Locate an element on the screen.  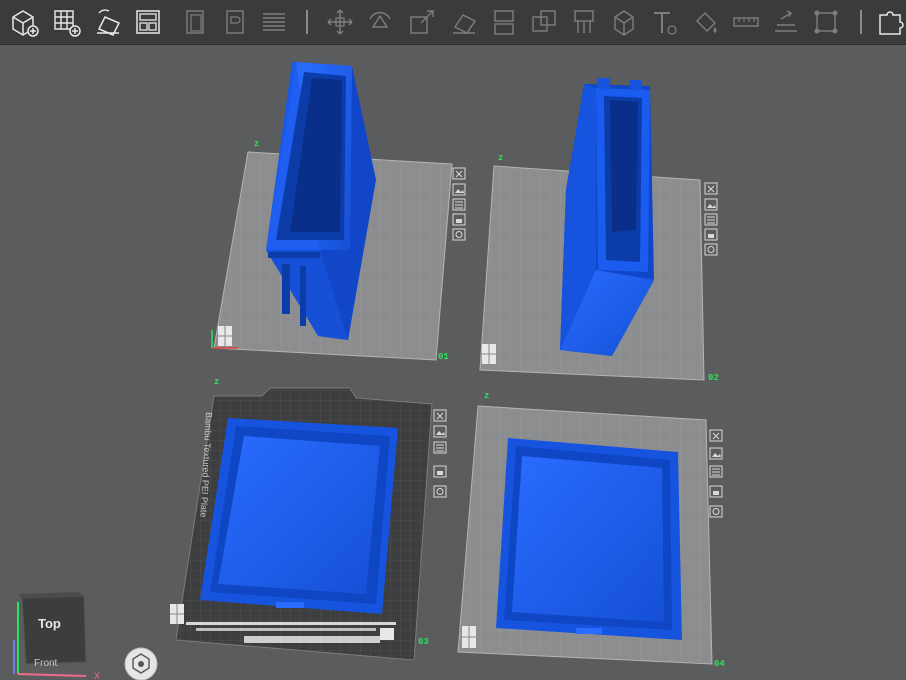
plate-03-corner-marker is located at coordinates (177, 614).